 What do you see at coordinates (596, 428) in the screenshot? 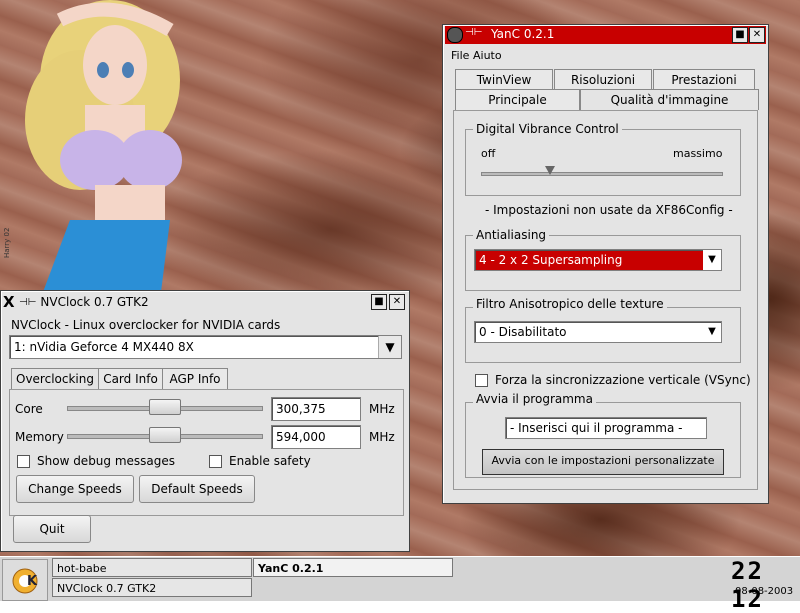
I see `program-input-value: - Inserisci qui il programma -` at bounding box center [596, 428].